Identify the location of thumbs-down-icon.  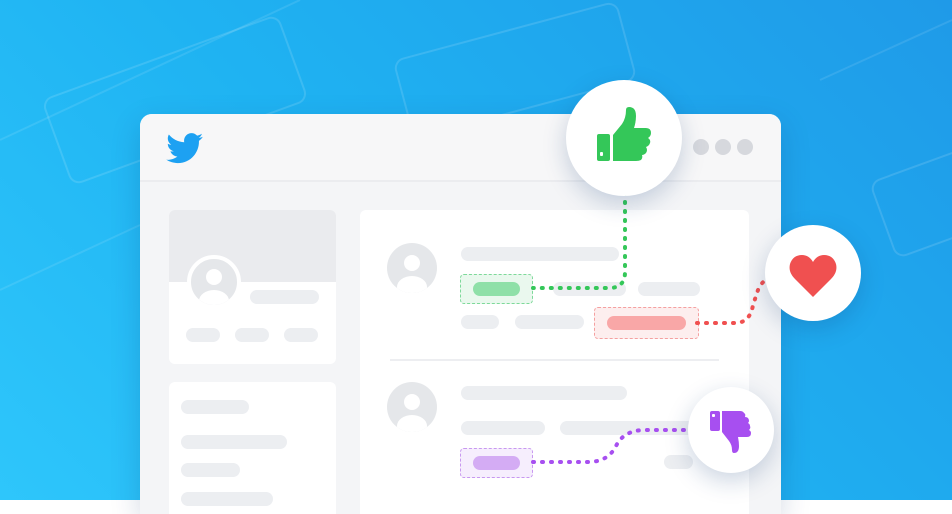
(730, 432).